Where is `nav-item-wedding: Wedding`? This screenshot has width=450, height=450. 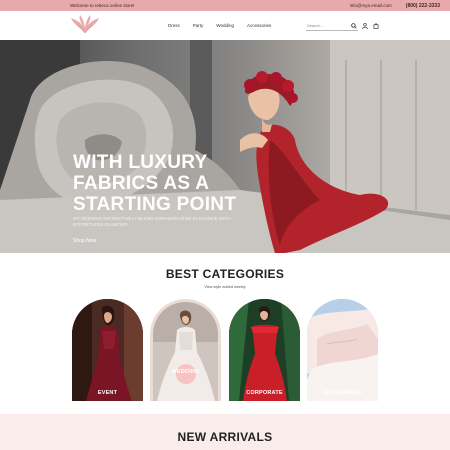 nav-item-wedding: Wedding is located at coordinates (225, 25).